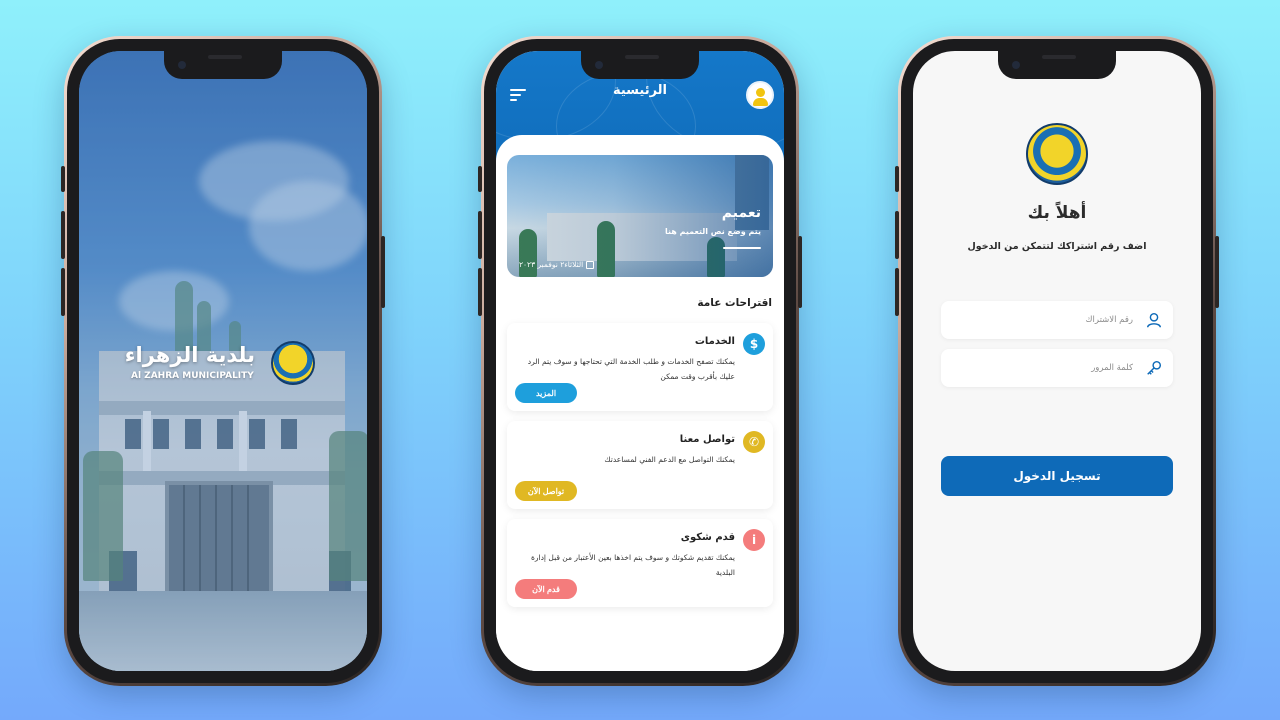 This screenshot has width=1280, height=720. I want to click on phone-icon: ✆, so click(754, 442).